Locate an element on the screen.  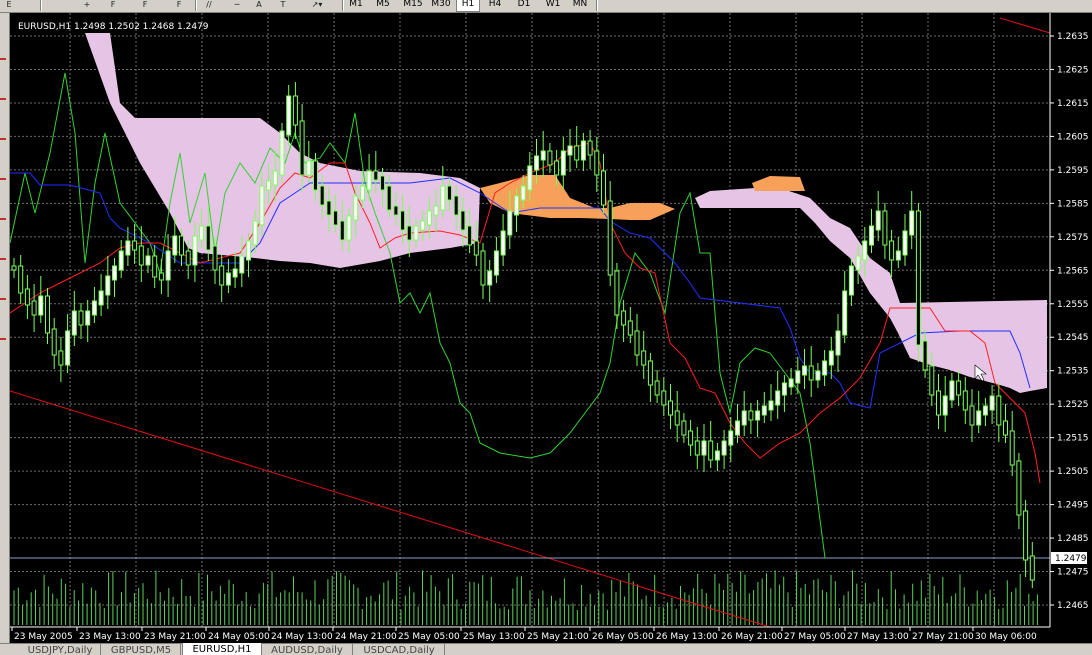
time-tick-label: 27 May 13:00 is located at coordinates (878, 637).